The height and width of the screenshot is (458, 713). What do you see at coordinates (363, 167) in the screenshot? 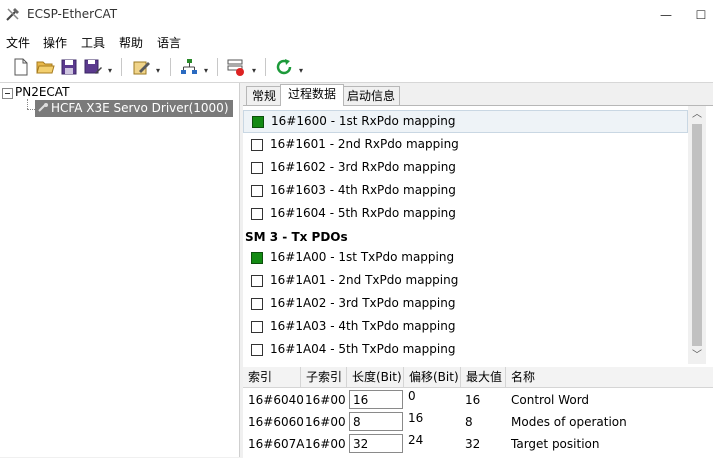
I see `pdo-label: 16#1602 - 3rd RxPdo mapping` at bounding box center [363, 167].